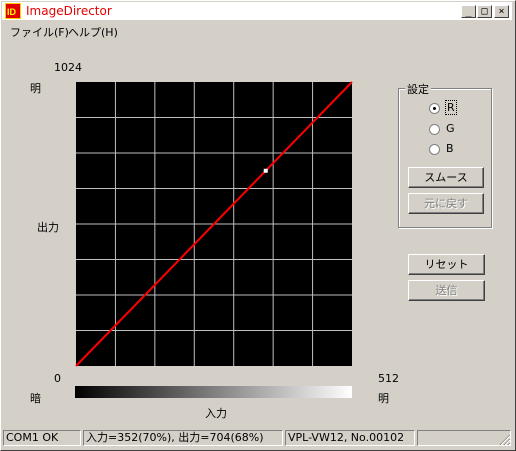 The height and width of the screenshot is (451, 516). I want to click on app-icon: ID, so click(13, 11).